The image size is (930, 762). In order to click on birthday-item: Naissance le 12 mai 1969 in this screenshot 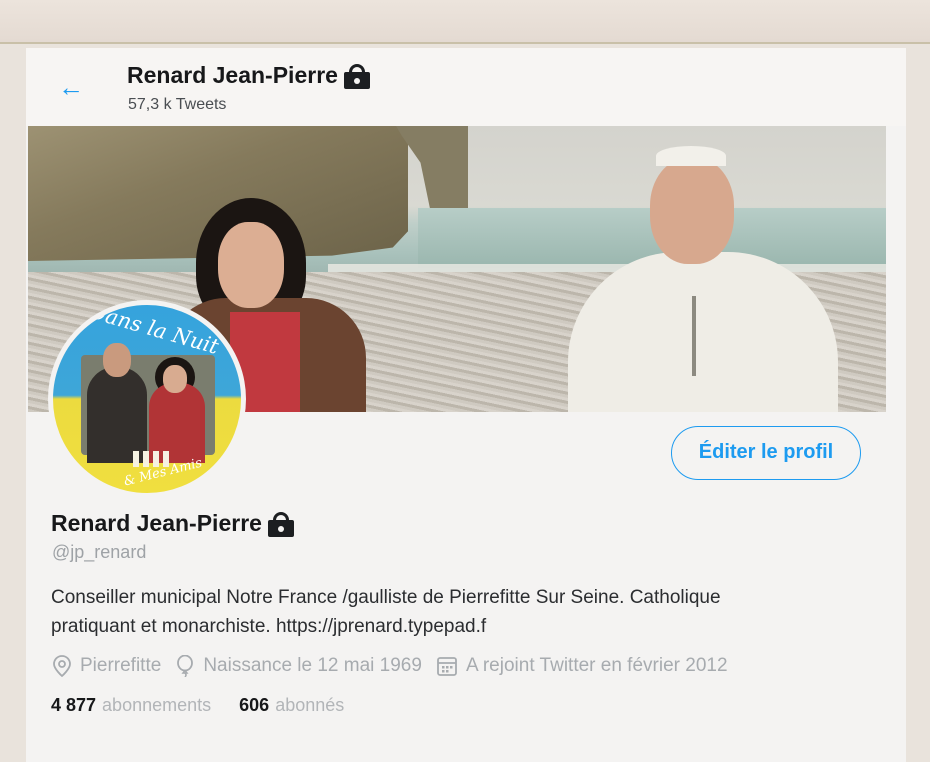, I will do `click(298, 666)`.